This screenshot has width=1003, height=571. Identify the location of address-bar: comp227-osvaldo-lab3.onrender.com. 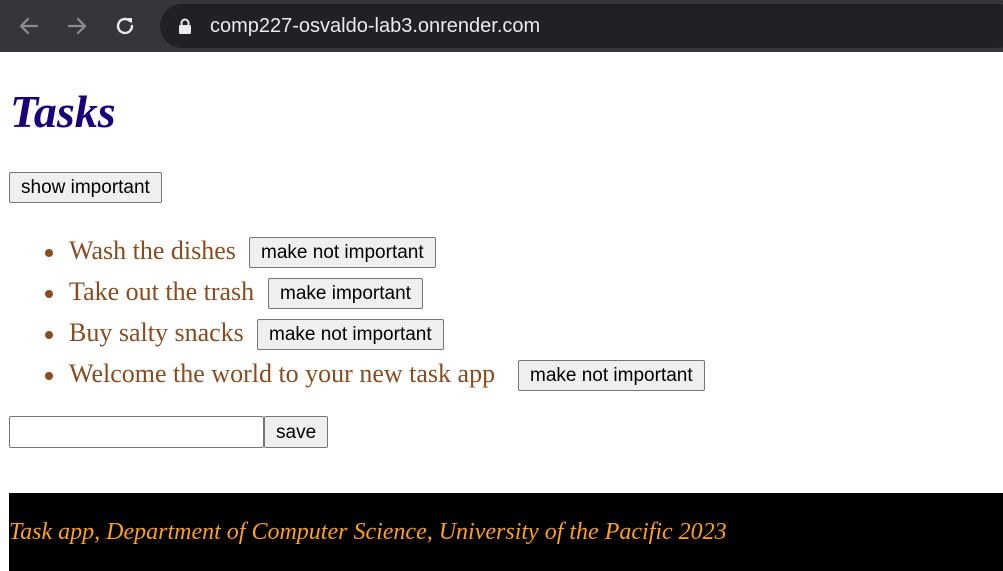
(581, 26).